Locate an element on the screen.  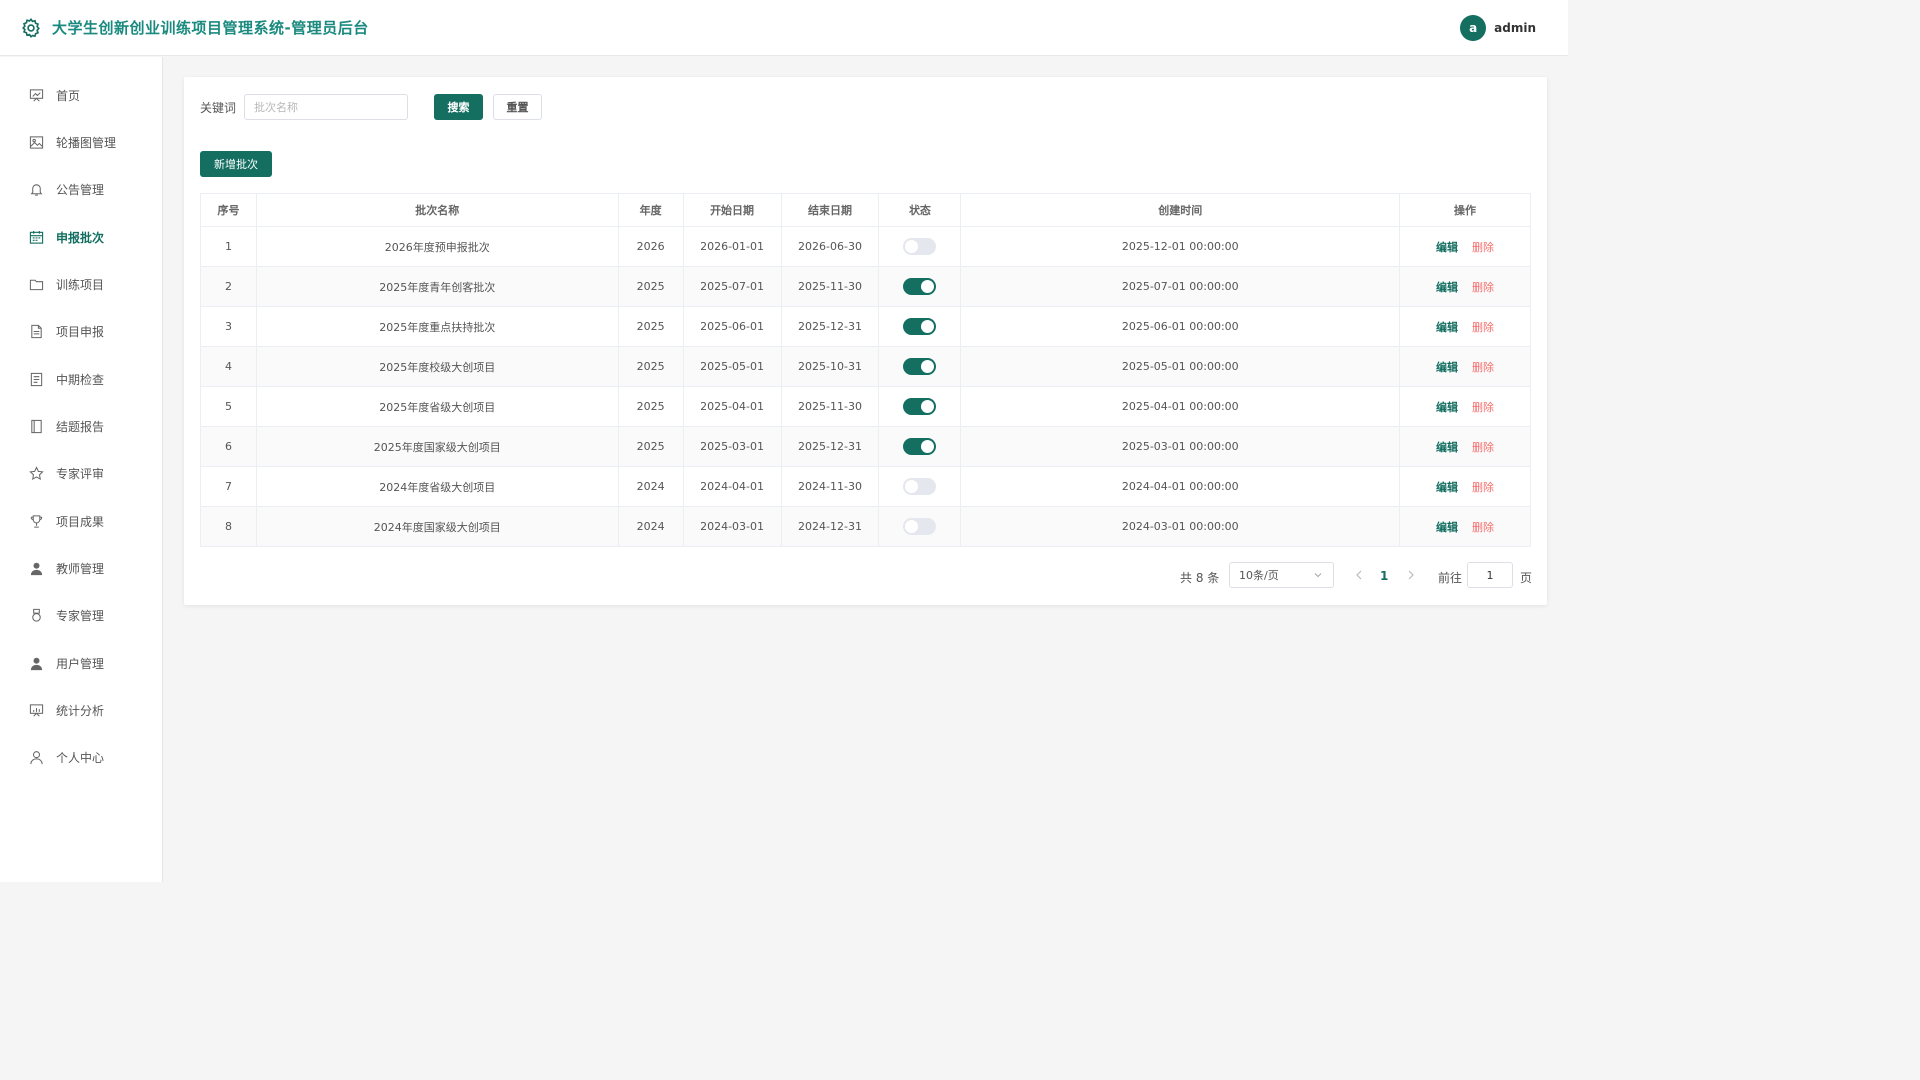
sidebar-item-achievements: 项目成果 is located at coordinates (81, 521).